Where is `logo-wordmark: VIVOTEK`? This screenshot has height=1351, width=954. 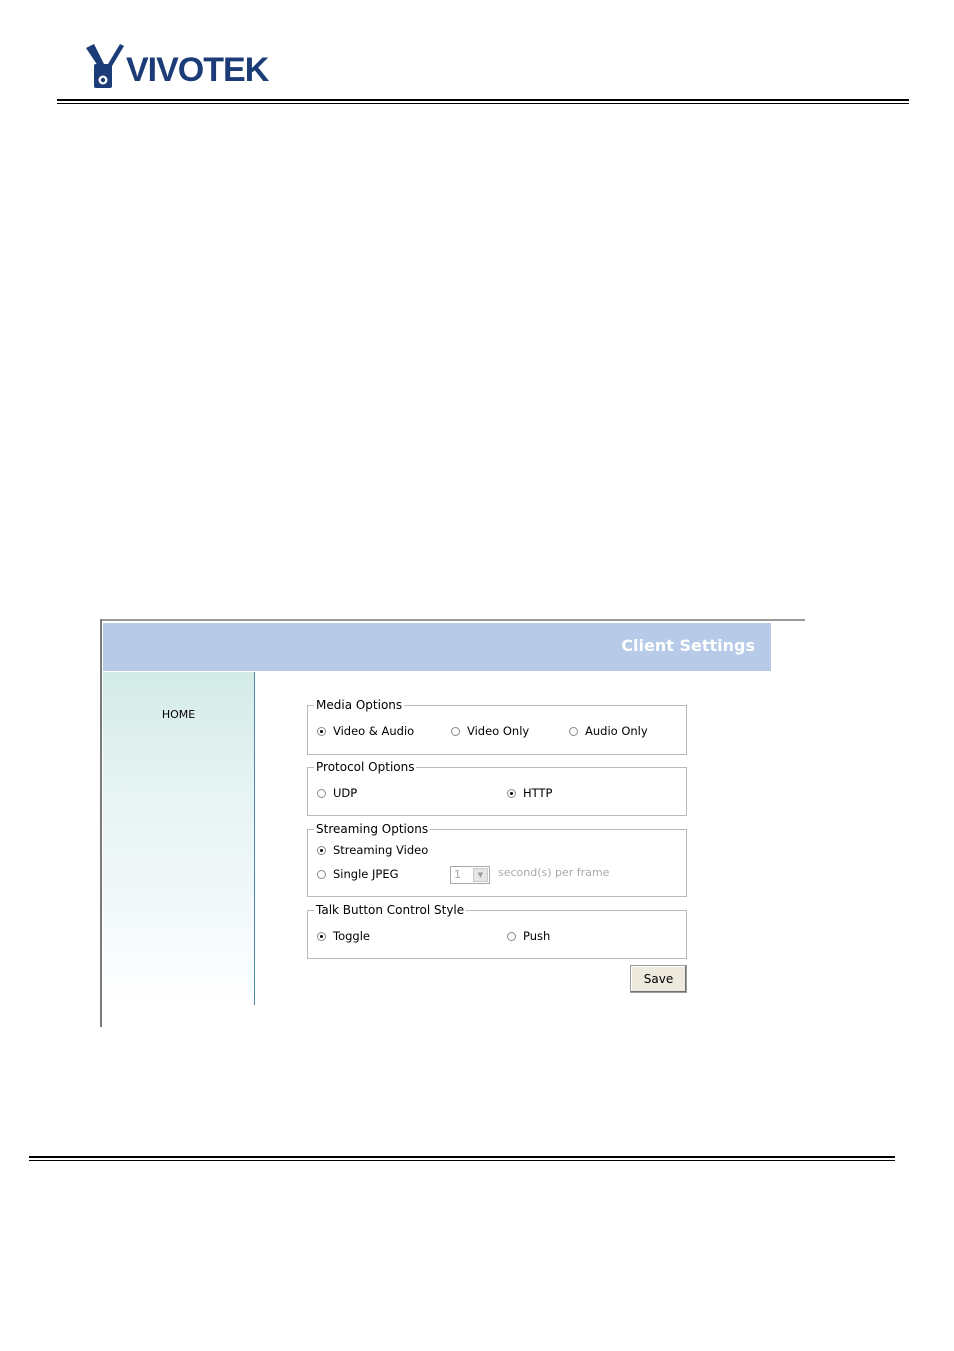 logo-wordmark: VIVOTEK is located at coordinates (197, 70).